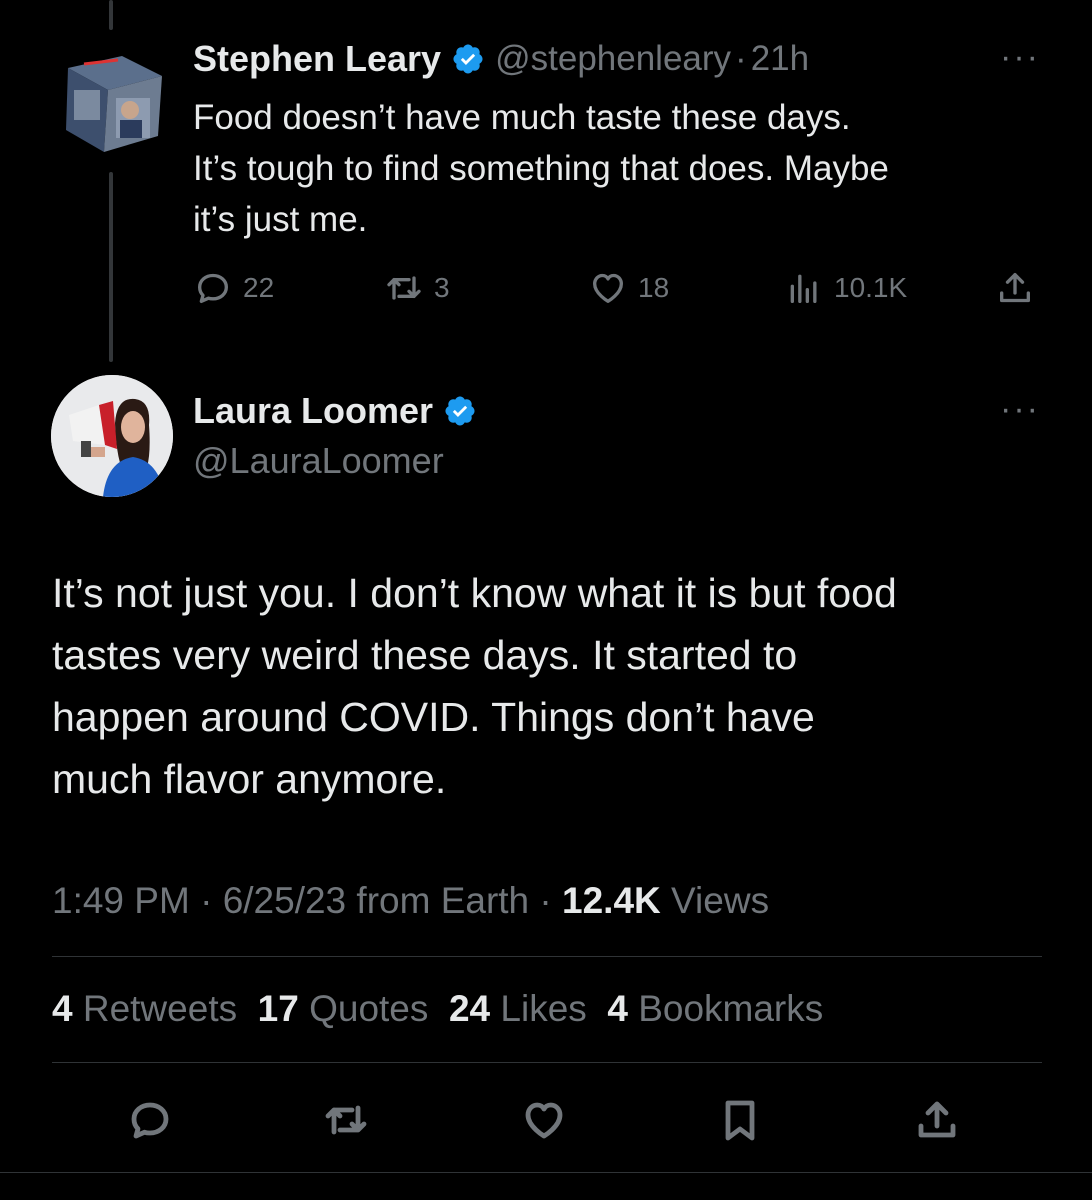 This screenshot has width=1092, height=1200. Describe the element at coordinates (249, 779) in the screenshot. I see `tweet-line: much flavor anymore.` at that location.